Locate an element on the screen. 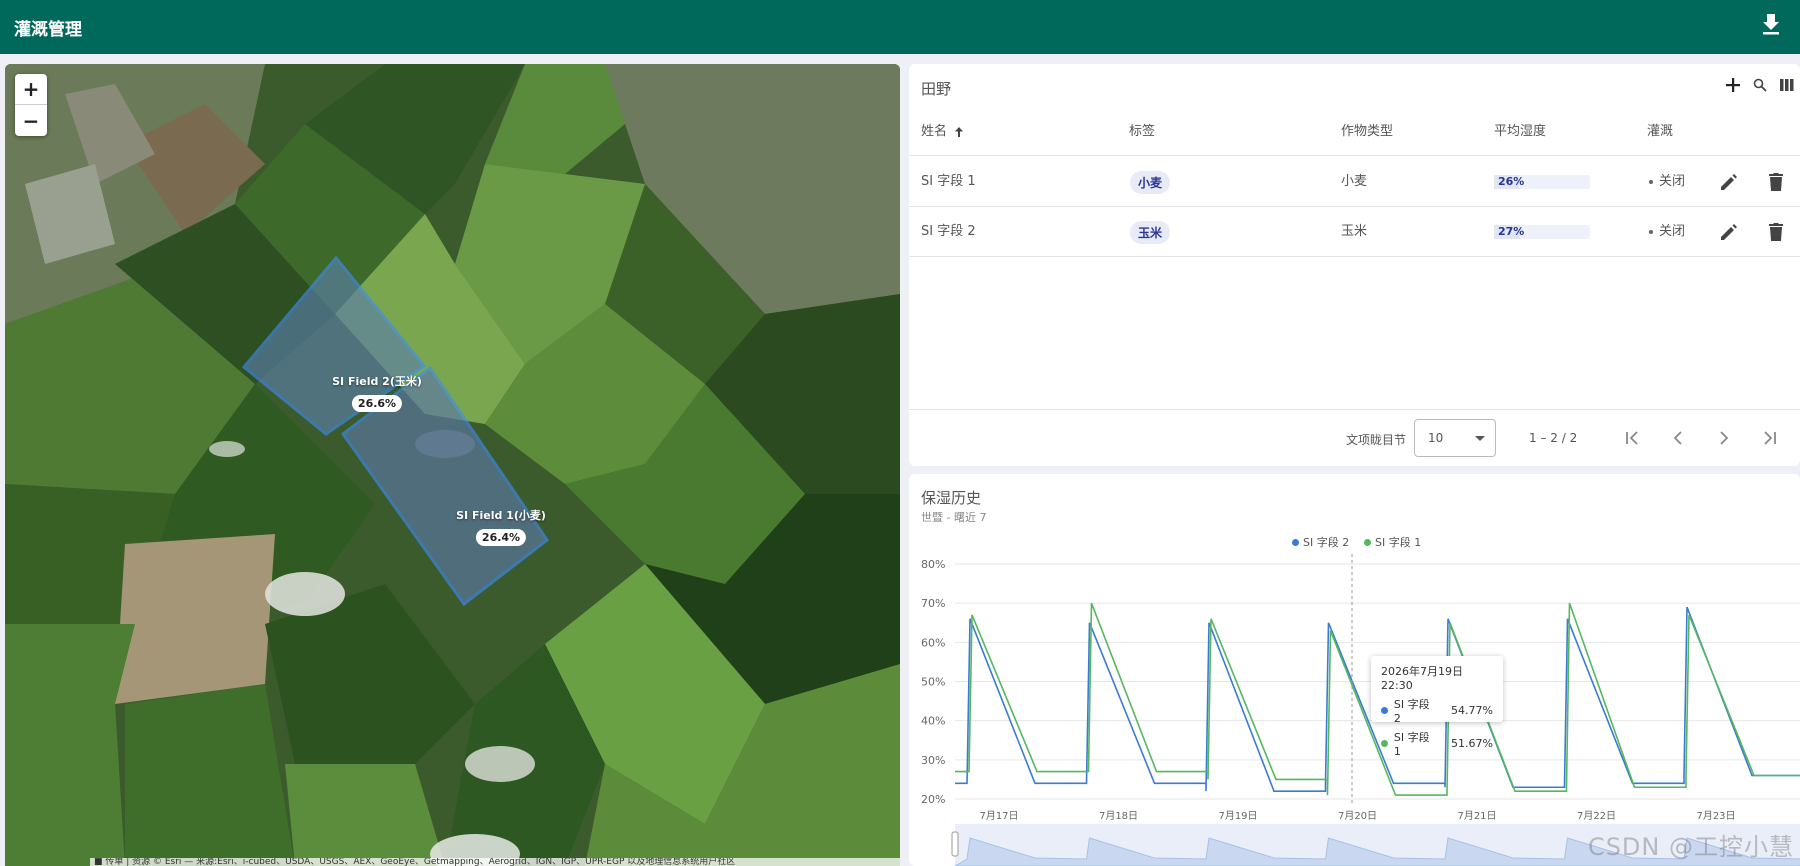 This screenshot has width=1800, height=866. field-1-label: SI Field 1(小麦) is located at coordinates (501, 515).